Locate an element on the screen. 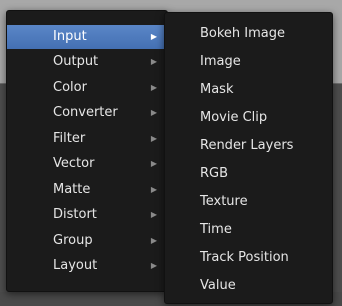 This screenshot has height=306, width=342. menu-item-group: Group ▶ is located at coordinates (87, 241).